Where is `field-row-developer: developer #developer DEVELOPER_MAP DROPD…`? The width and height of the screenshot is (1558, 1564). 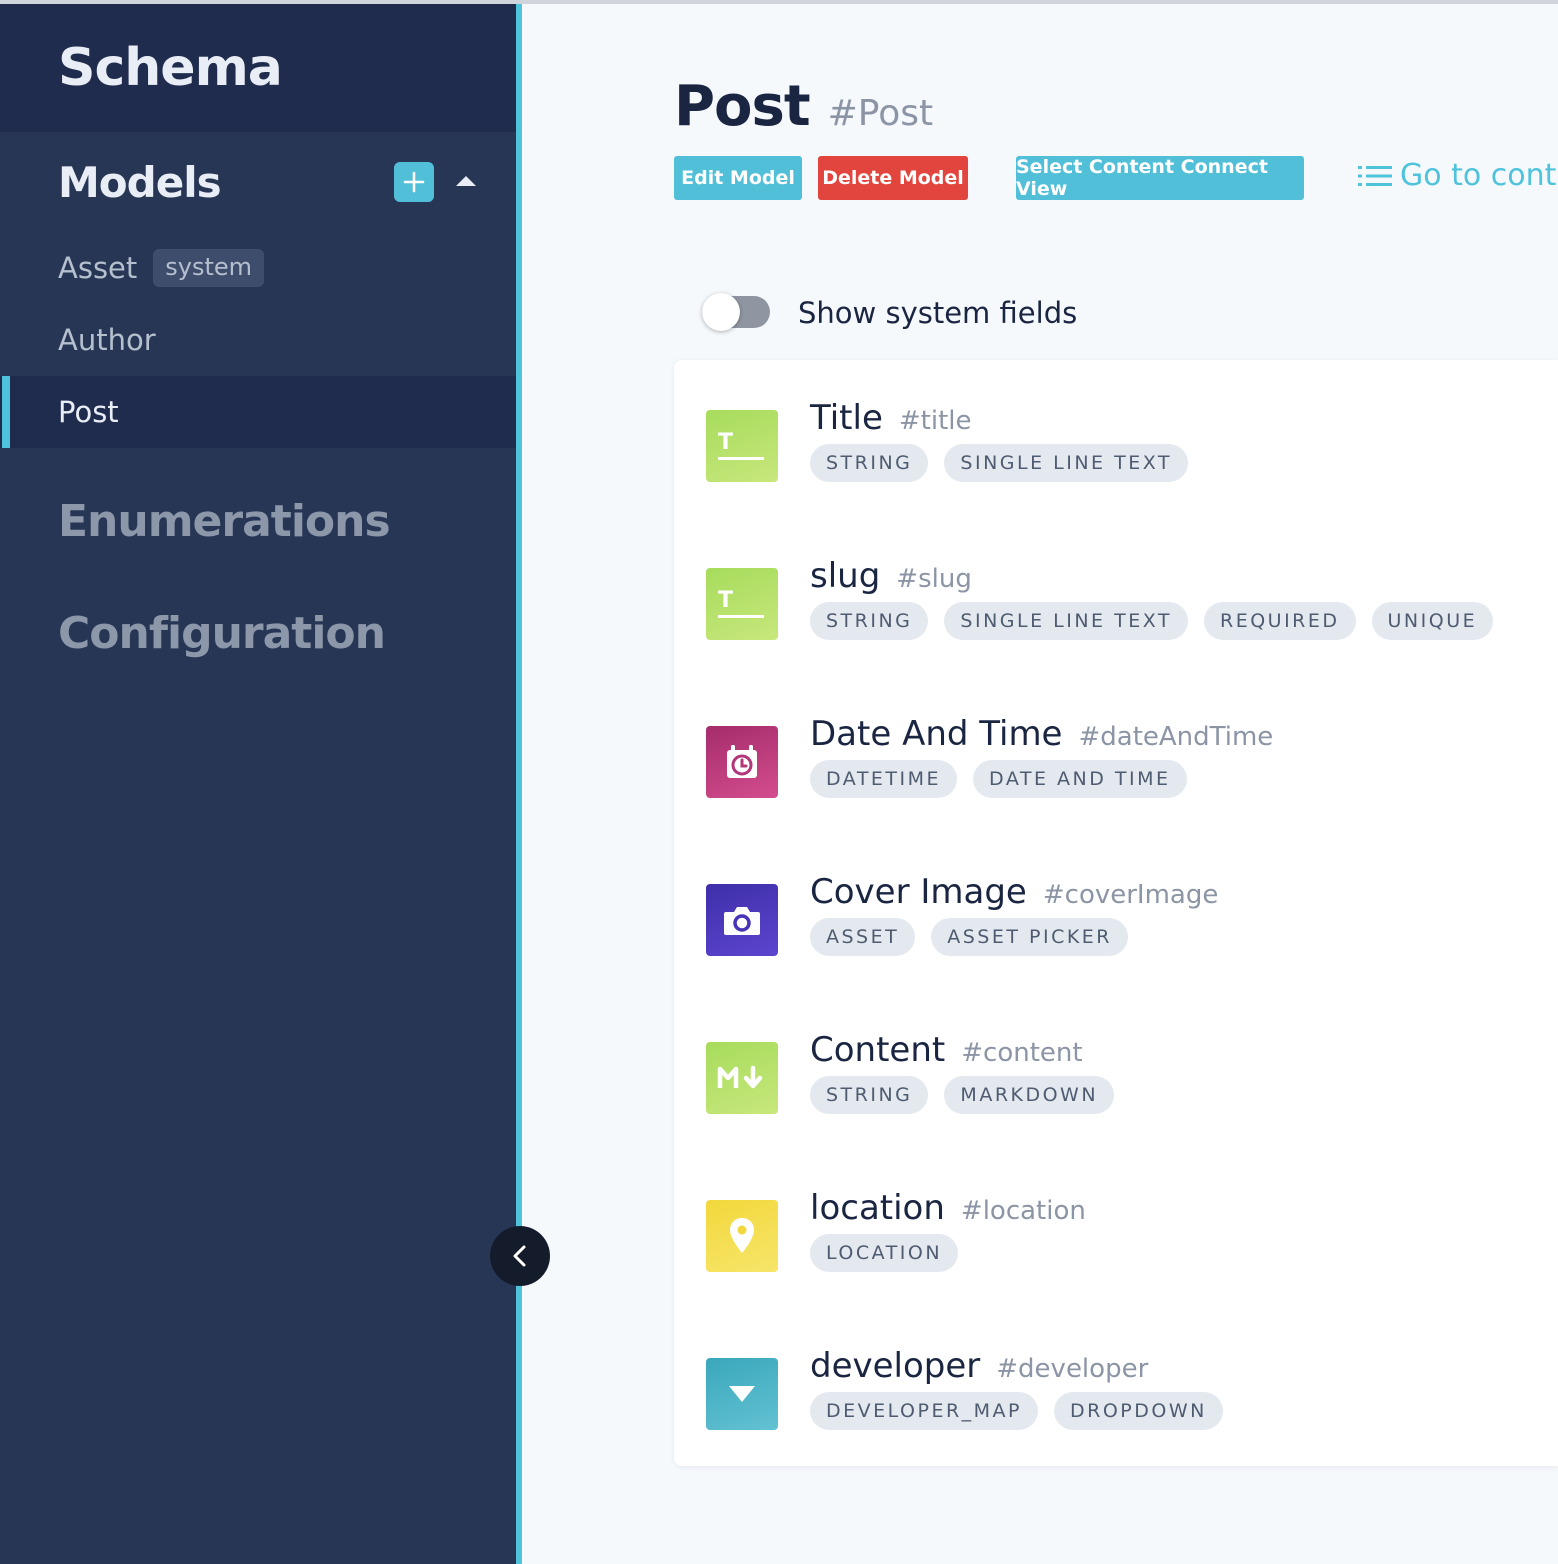 field-row-developer: developer #developer DEVELOPER_MAP DROPD… is located at coordinates (1132, 1396).